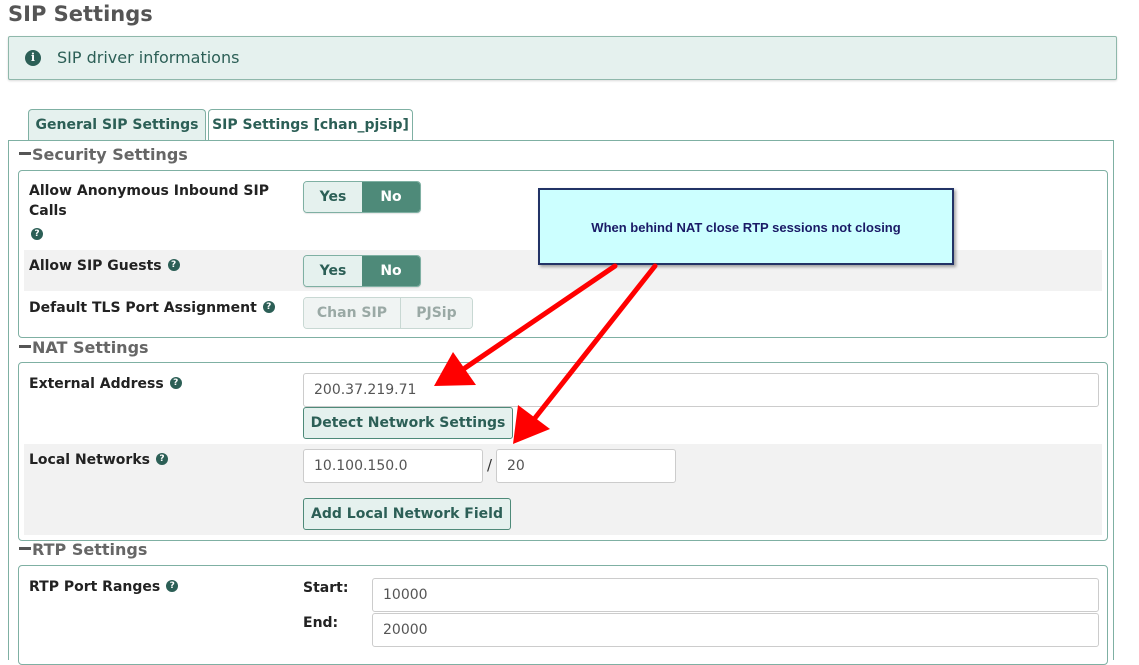  What do you see at coordinates (393, 466) in the screenshot?
I see `local-network-input: 10.100.150.0` at bounding box center [393, 466].